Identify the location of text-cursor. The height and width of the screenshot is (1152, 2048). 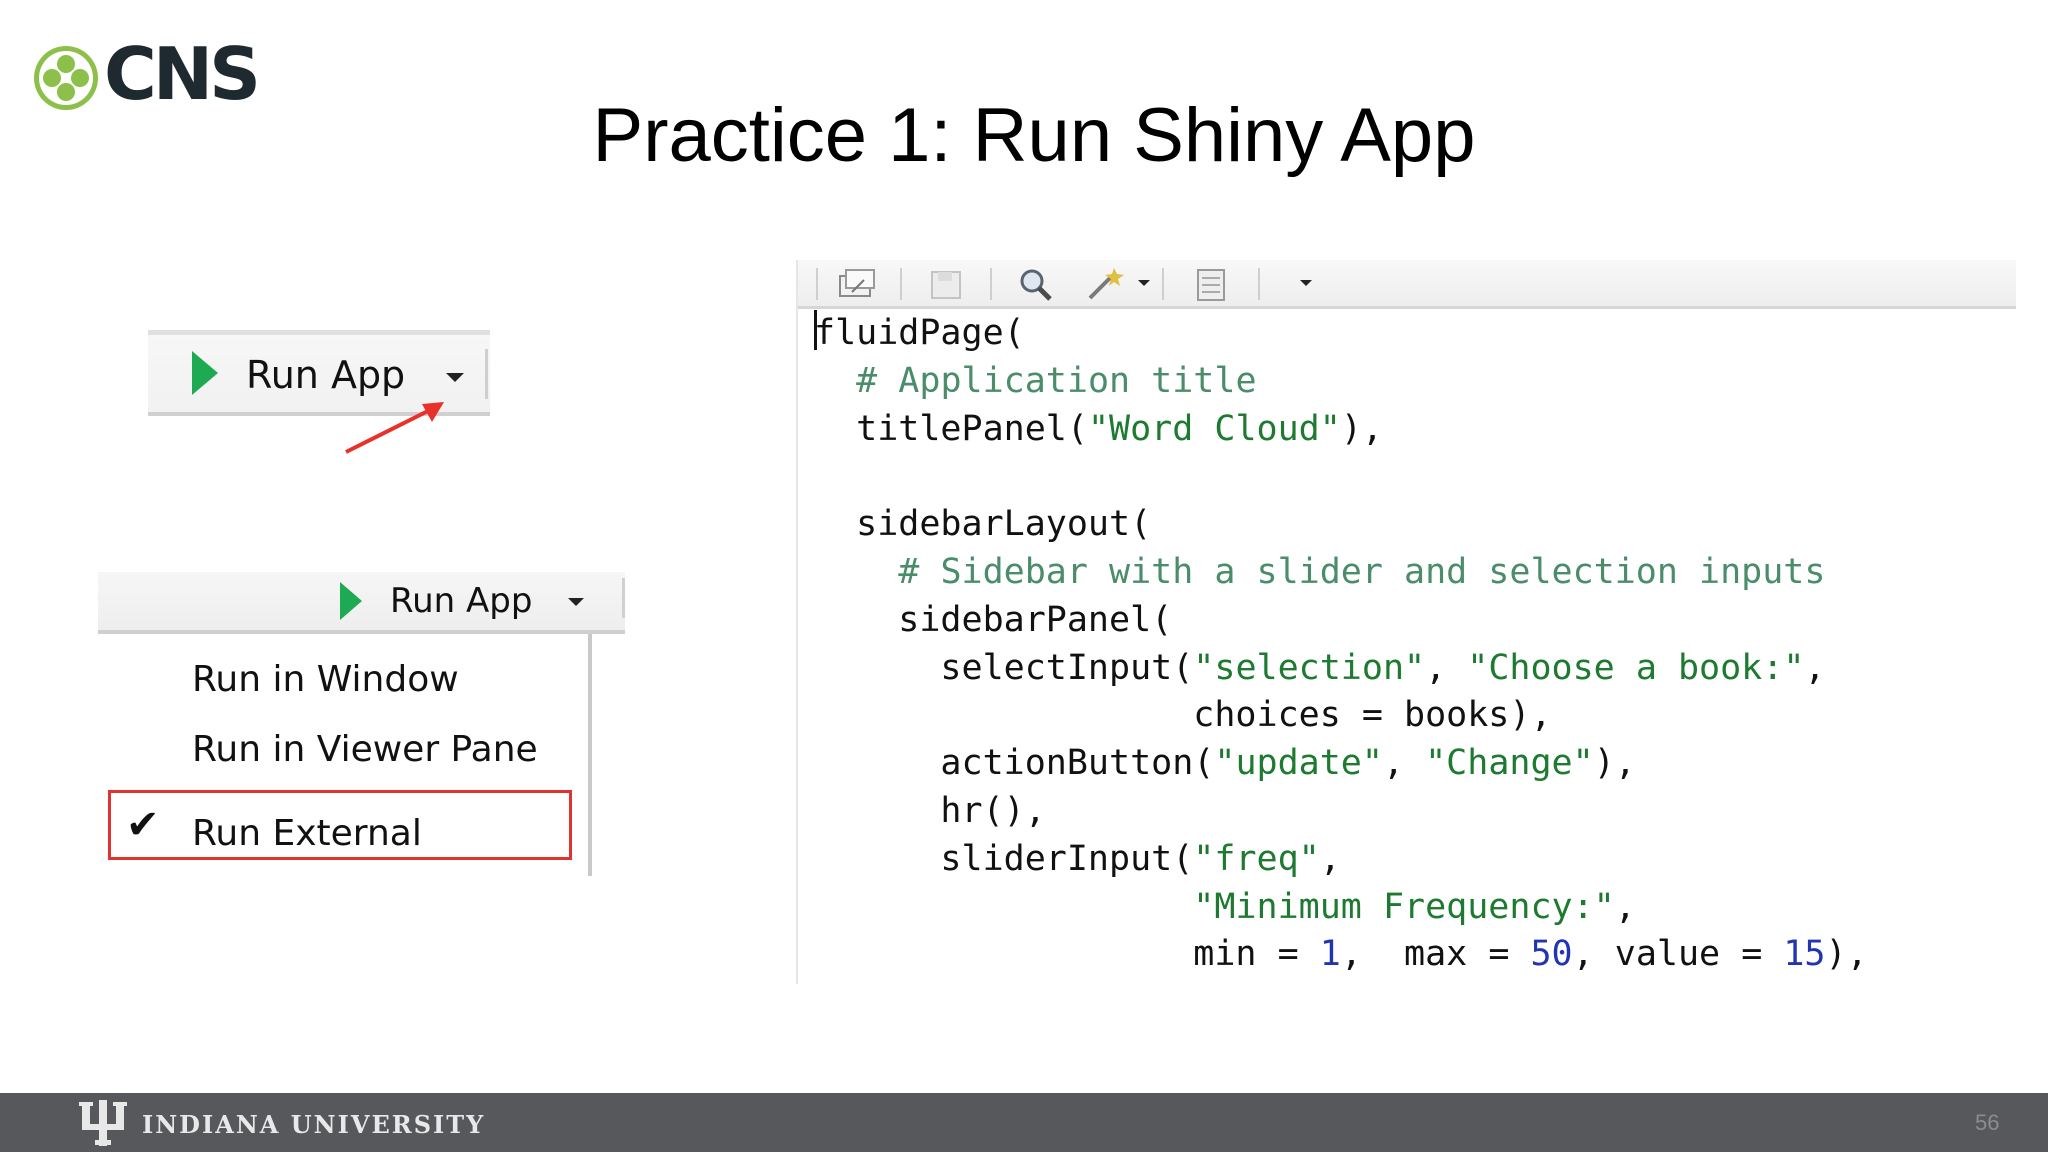
(815, 330).